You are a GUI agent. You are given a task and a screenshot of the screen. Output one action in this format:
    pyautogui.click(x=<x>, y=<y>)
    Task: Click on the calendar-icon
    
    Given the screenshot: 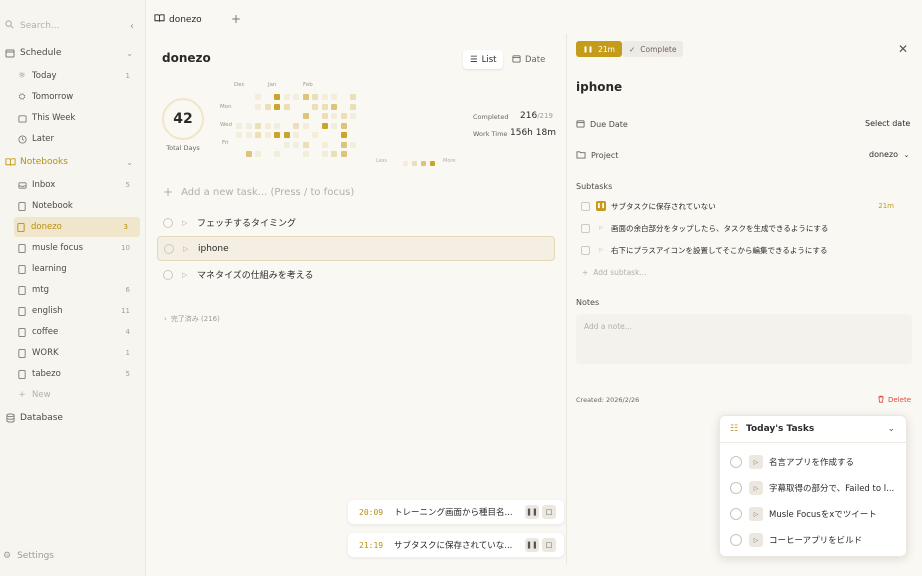 What is the action you would take?
    pyautogui.click(x=580, y=124)
    